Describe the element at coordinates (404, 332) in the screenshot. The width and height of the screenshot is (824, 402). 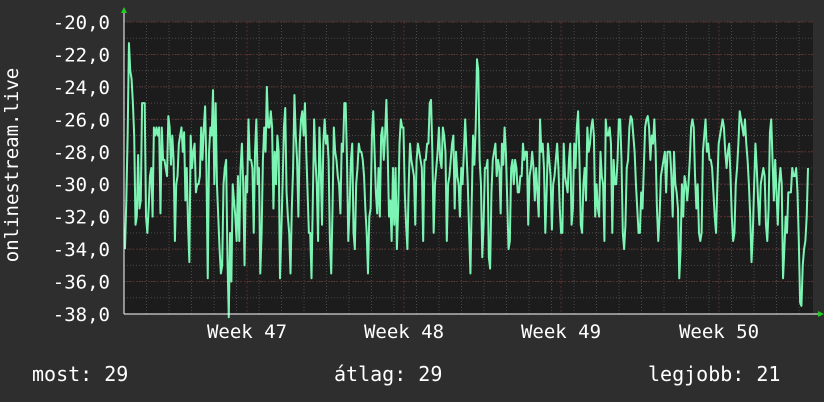
I see `x-tick-label: Week 48` at that location.